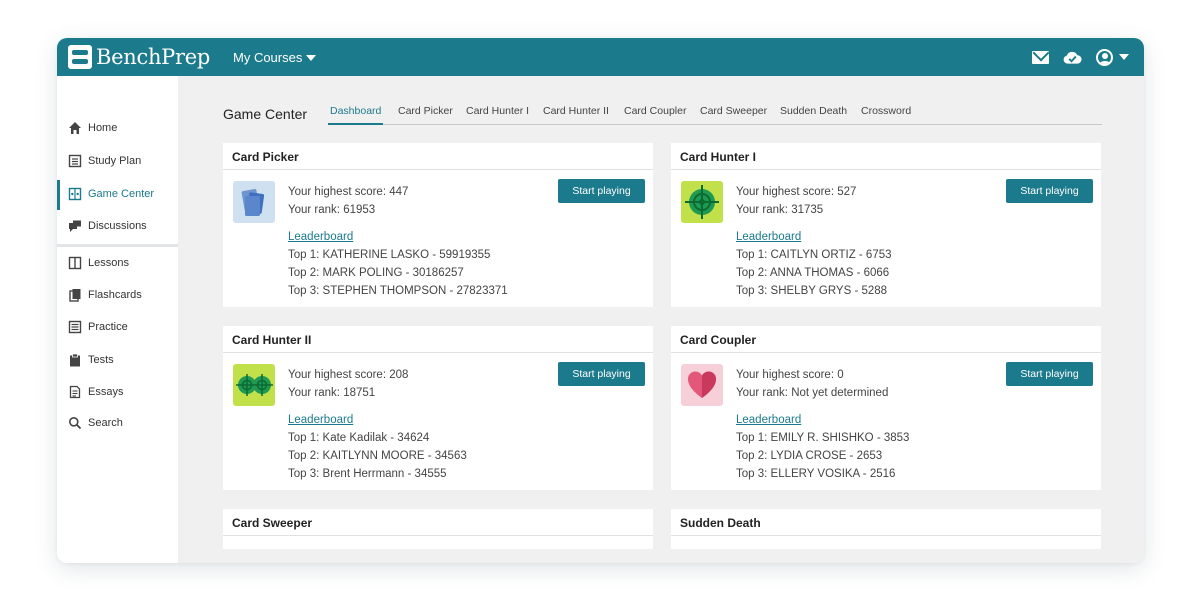  I want to click on sidebar-item-study-plan: Study Plan, so click(117, 161).